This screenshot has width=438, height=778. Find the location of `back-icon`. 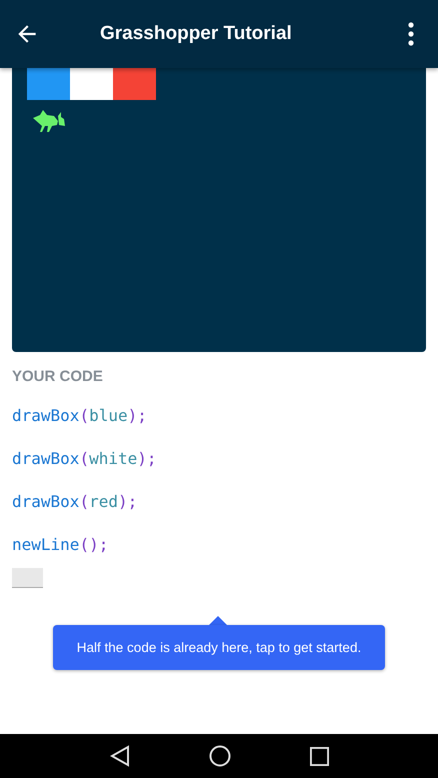

back-icon is located at coordinates (120, 756).